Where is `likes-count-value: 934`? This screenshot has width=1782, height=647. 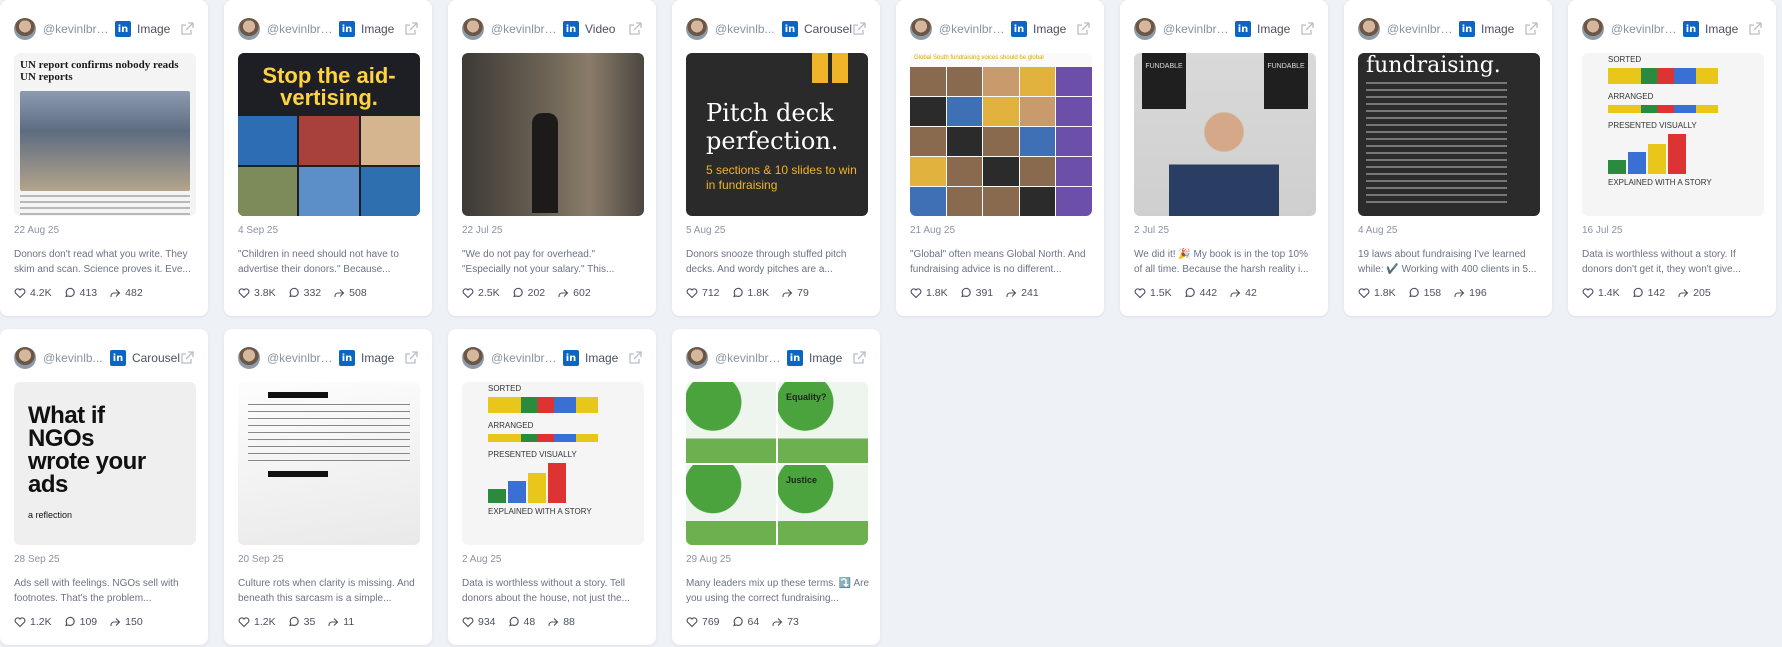 likes-count-value: 934 is located at coordinates (487, 622).